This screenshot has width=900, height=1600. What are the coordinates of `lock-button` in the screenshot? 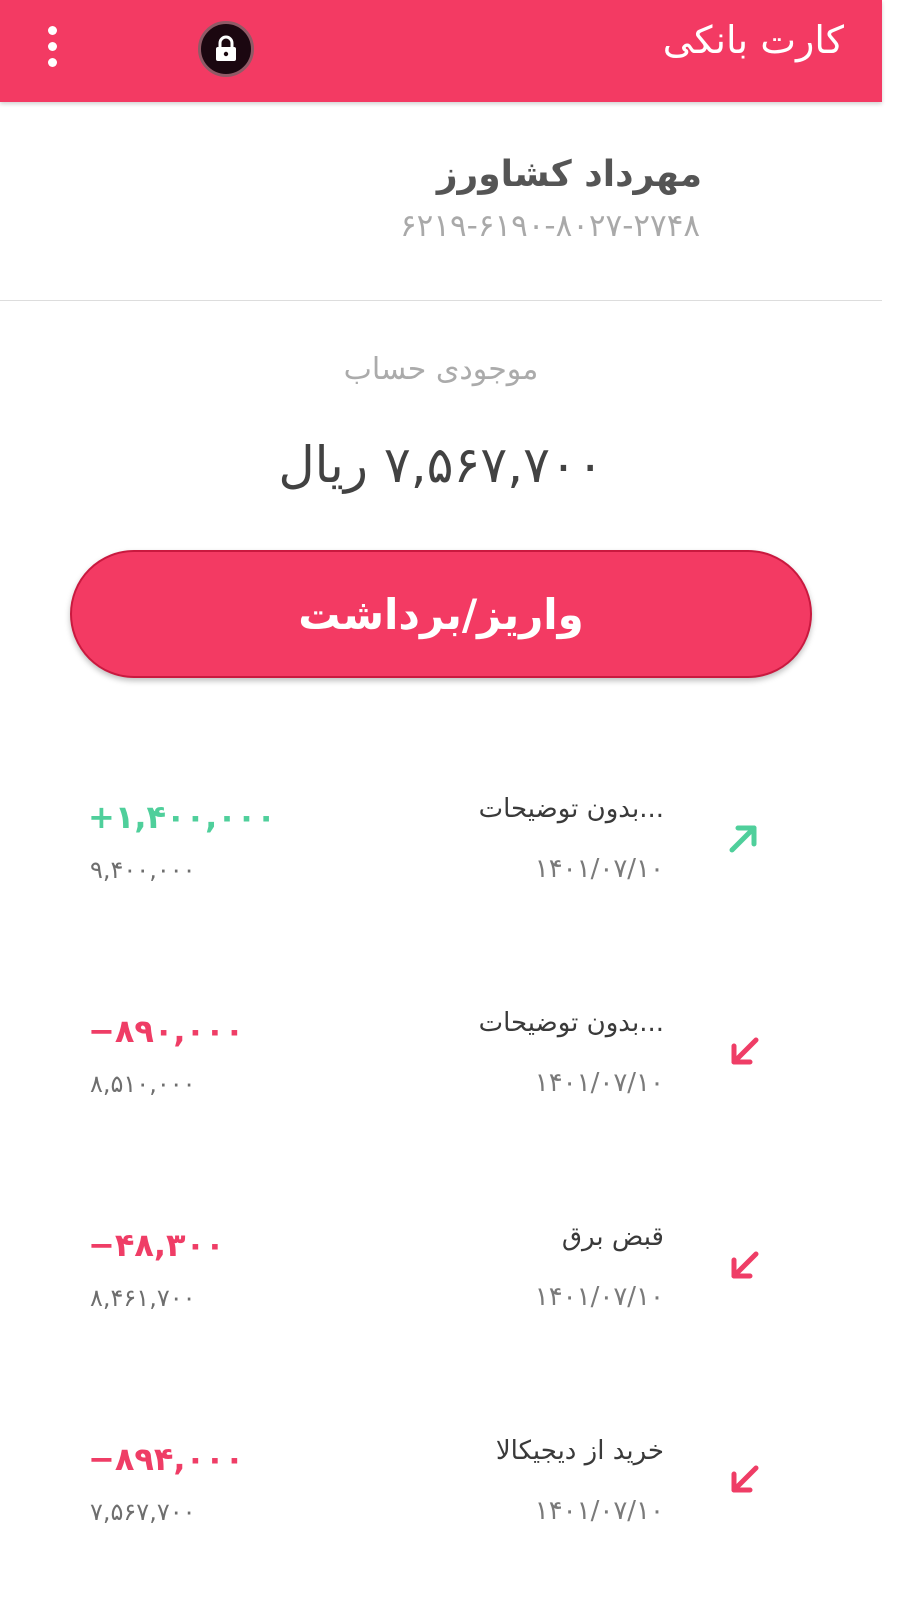 It's located at (226, 49).